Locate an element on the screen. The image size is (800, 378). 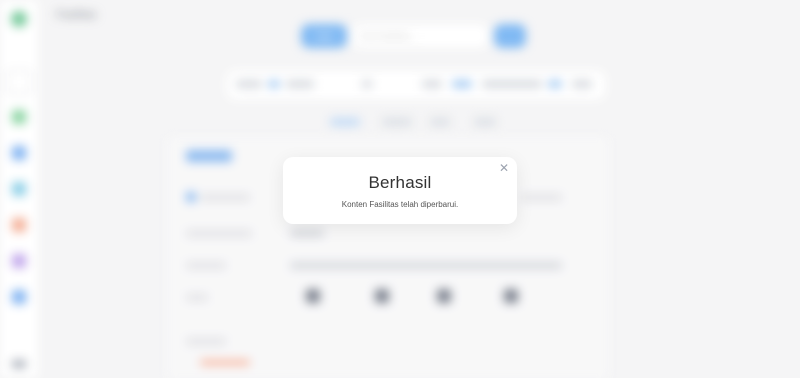
dialog-message: Konten Fasilitas telah diperbarui. is located at coordinates (400, 204).